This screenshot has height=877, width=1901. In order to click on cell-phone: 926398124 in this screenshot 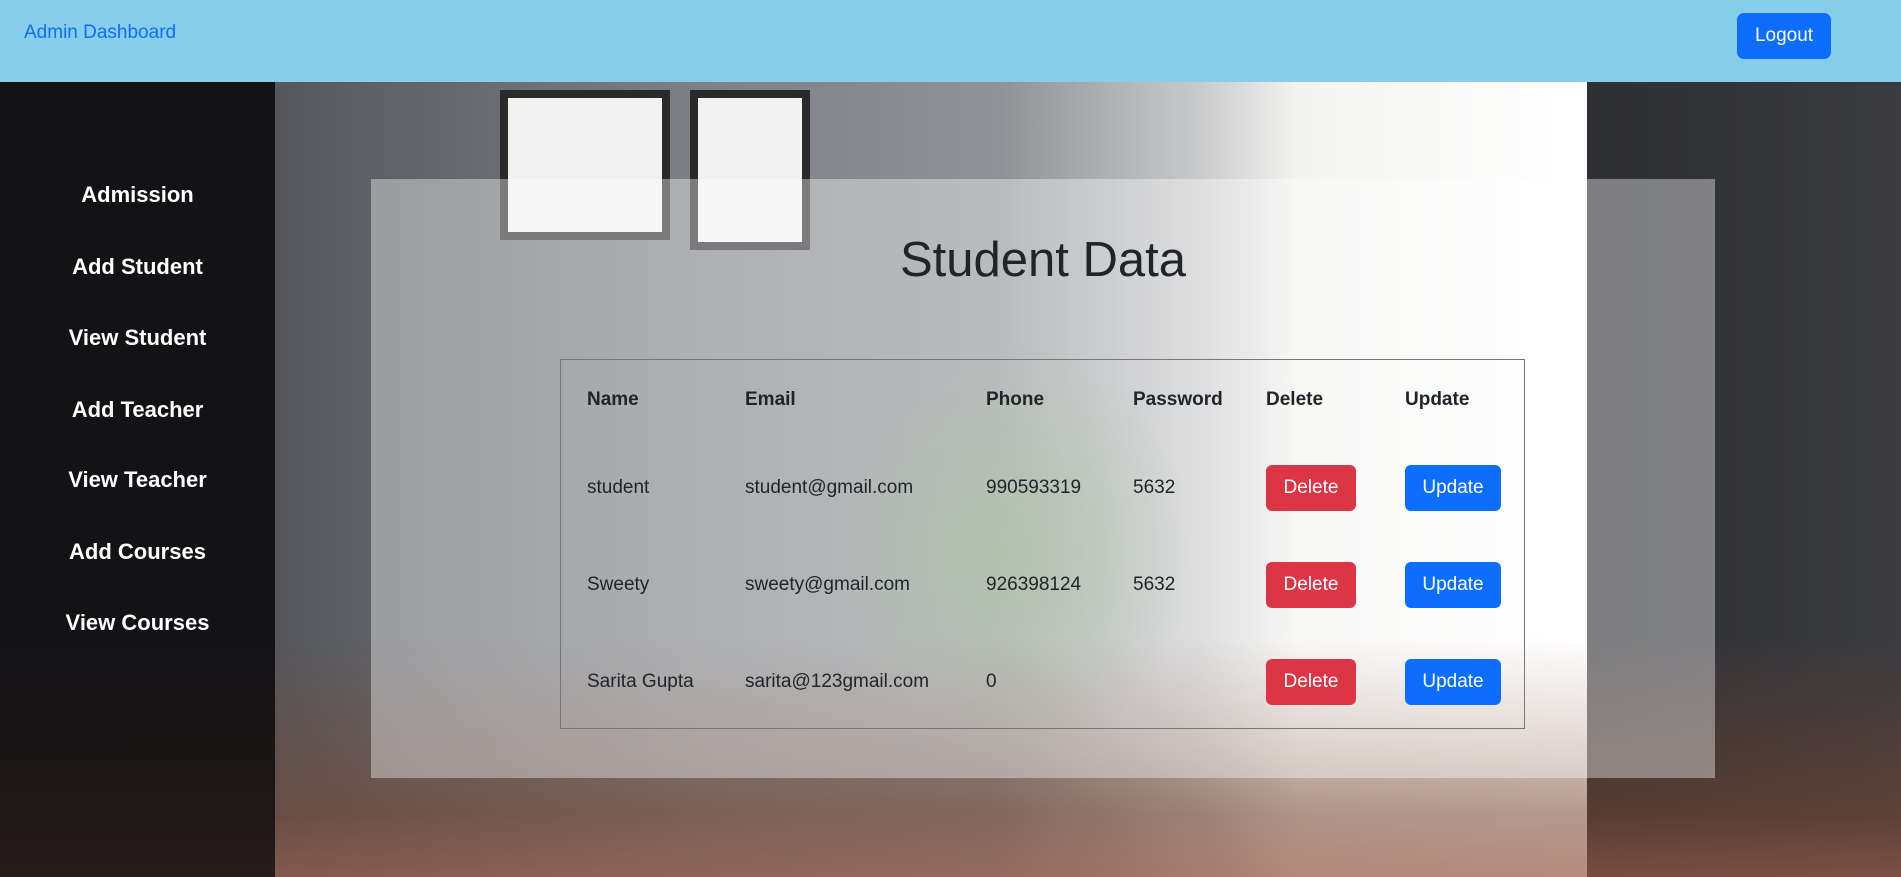, I will do `click(1034, 584)`.